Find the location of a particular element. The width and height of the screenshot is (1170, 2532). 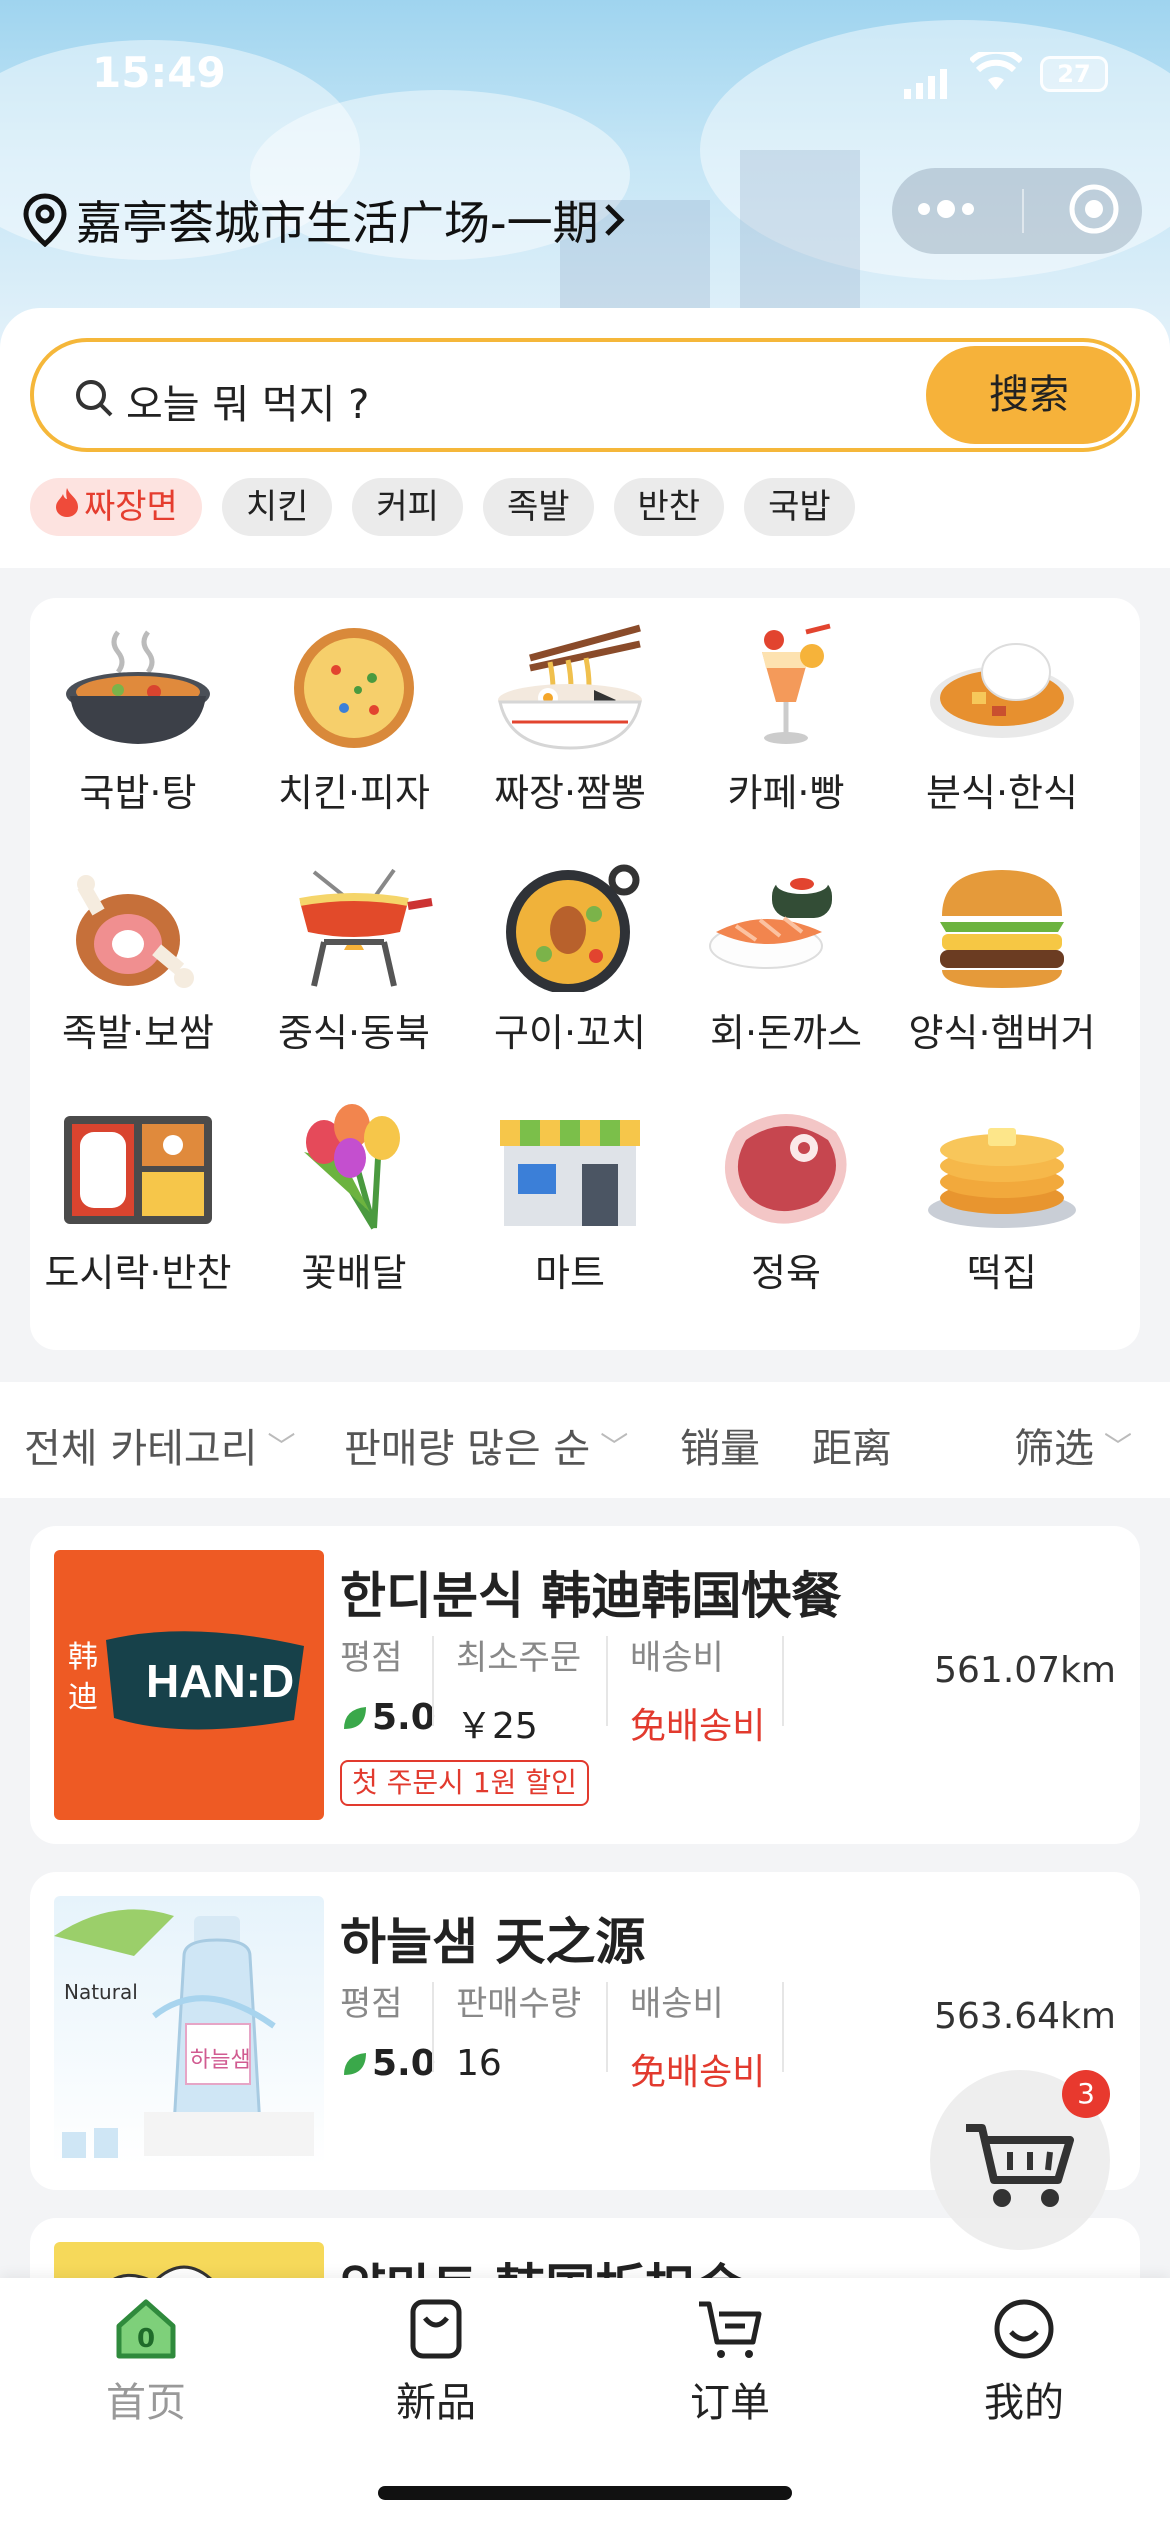

category-dosirak: 도시락·반찬 is located at coordinates (138, 1188).